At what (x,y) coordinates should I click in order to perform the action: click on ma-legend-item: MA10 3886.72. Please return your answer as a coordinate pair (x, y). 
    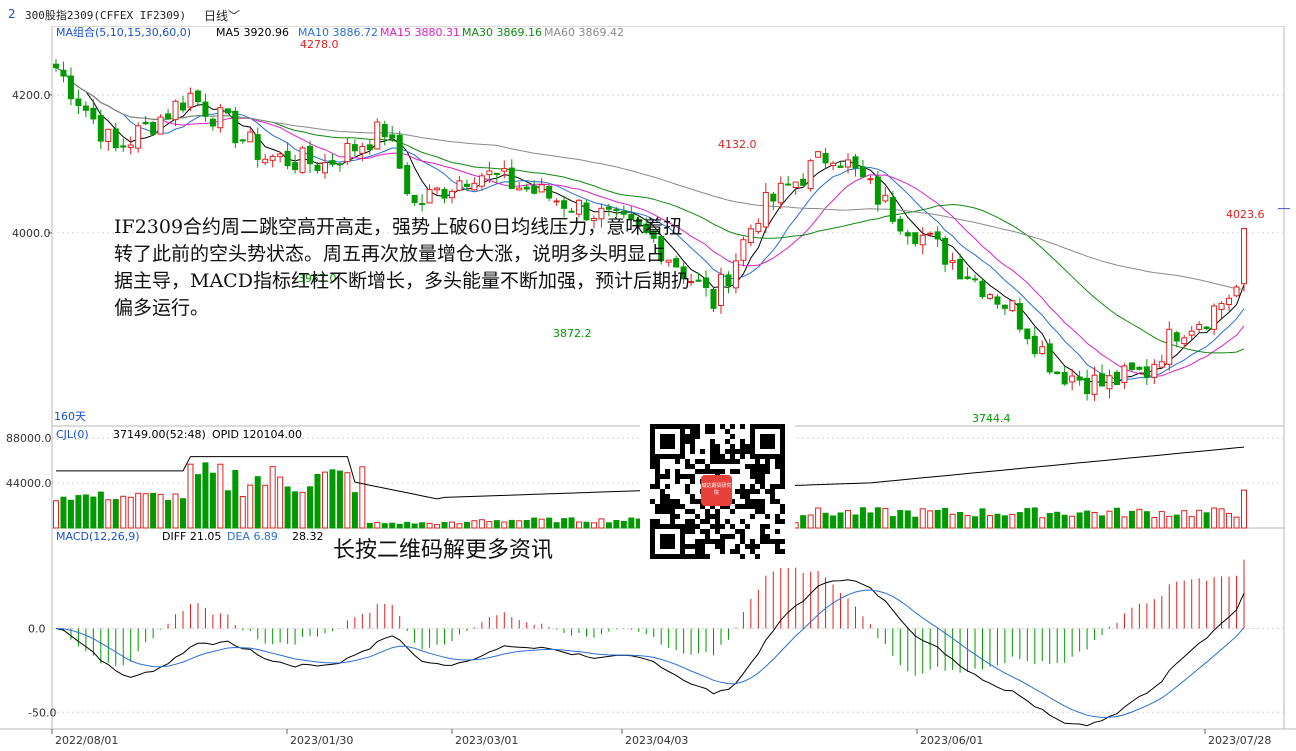
    Looking at the image, I should click on (338, 32).